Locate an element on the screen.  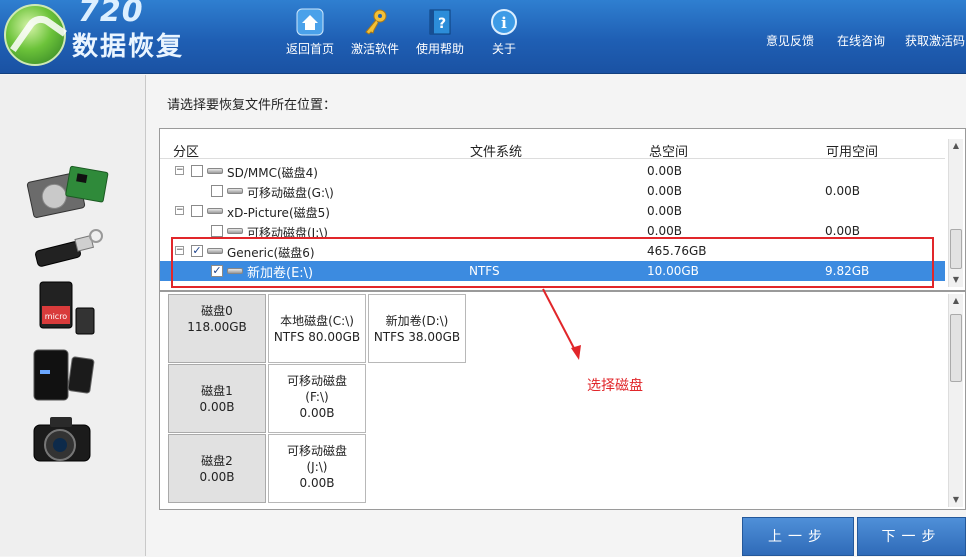
disk-tile: 磁盘1 0.00B is located at coordinates (217, 398).